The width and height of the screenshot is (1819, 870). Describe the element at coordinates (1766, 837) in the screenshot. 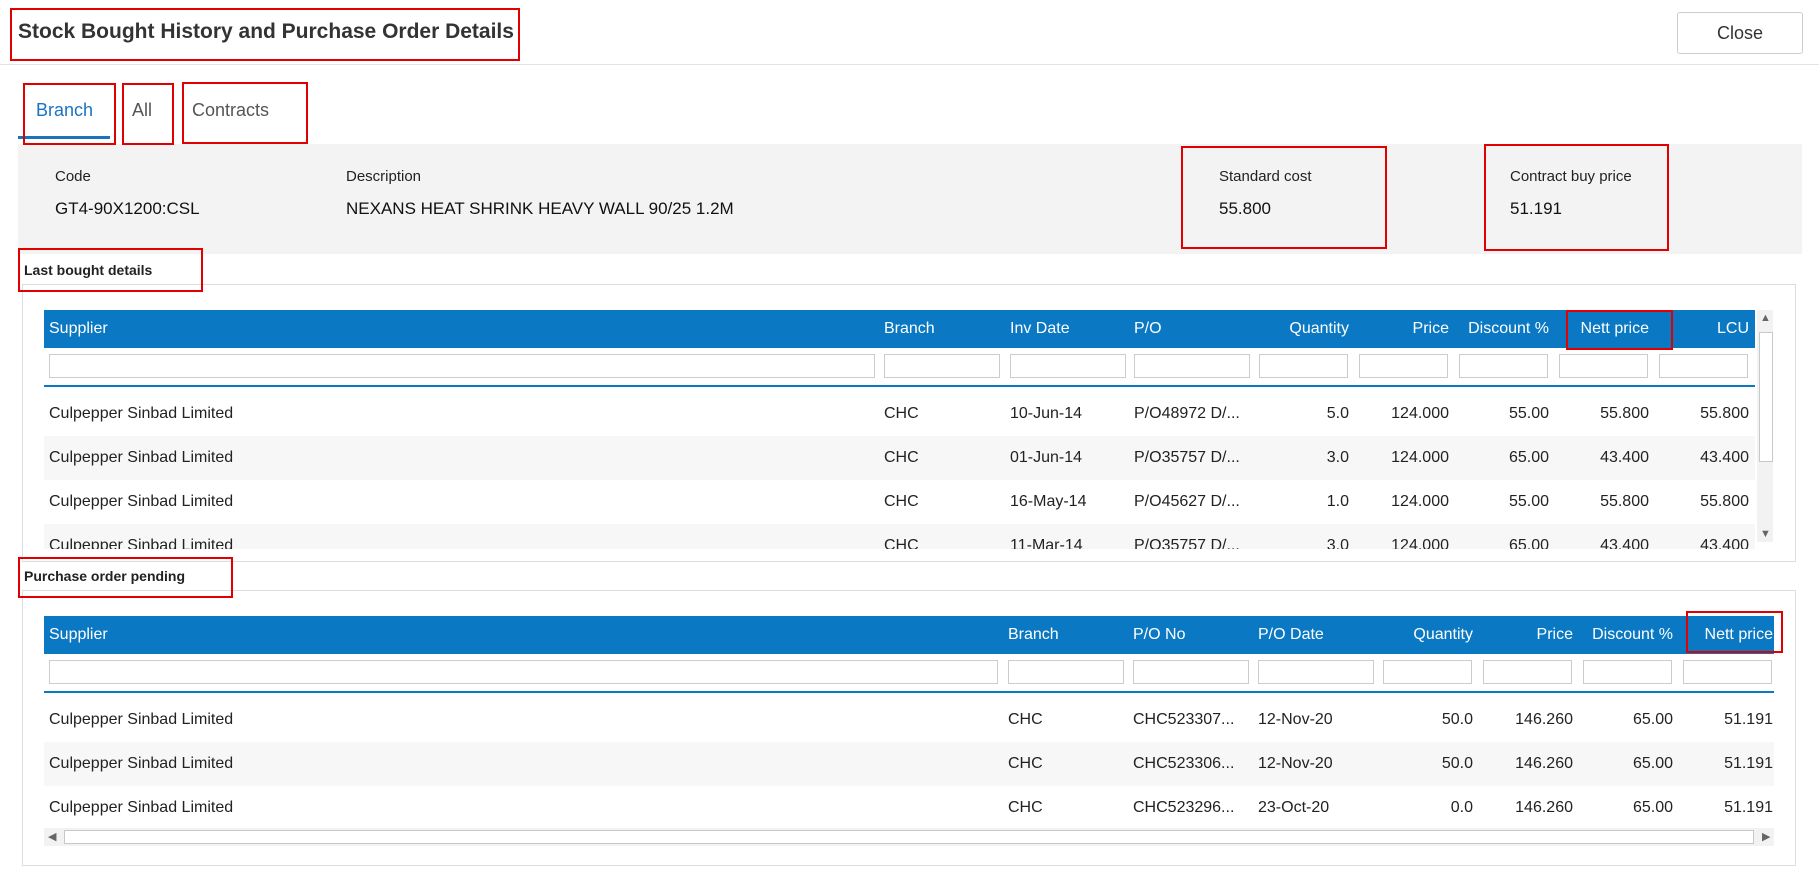

I see `triangle-right-icon: ▶` at that location.